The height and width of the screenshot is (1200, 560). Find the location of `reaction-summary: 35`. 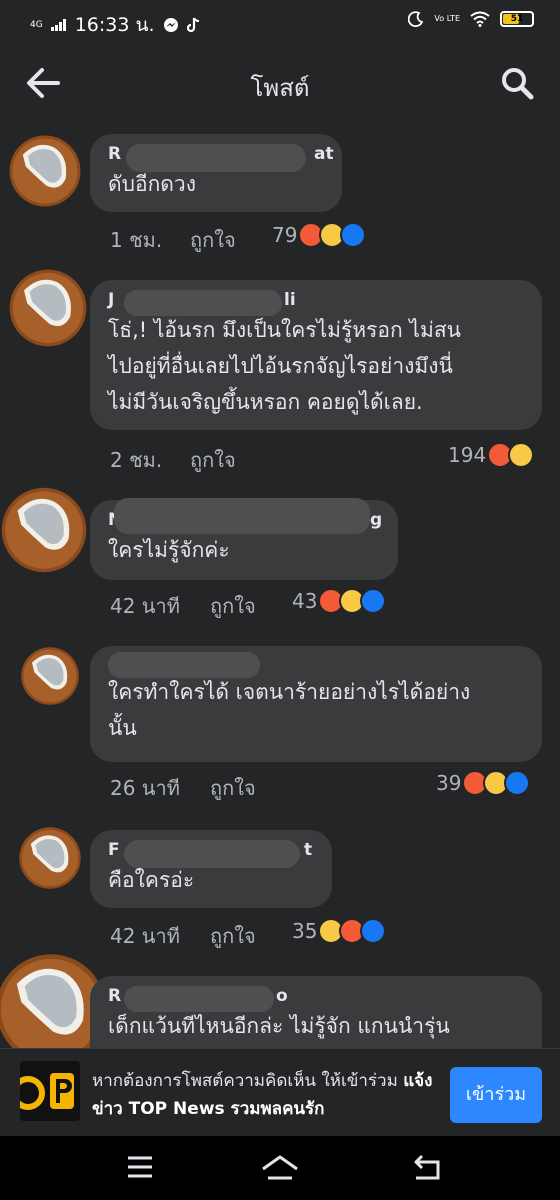

reaction-summary: 35 is located at coordinates (339, 931).